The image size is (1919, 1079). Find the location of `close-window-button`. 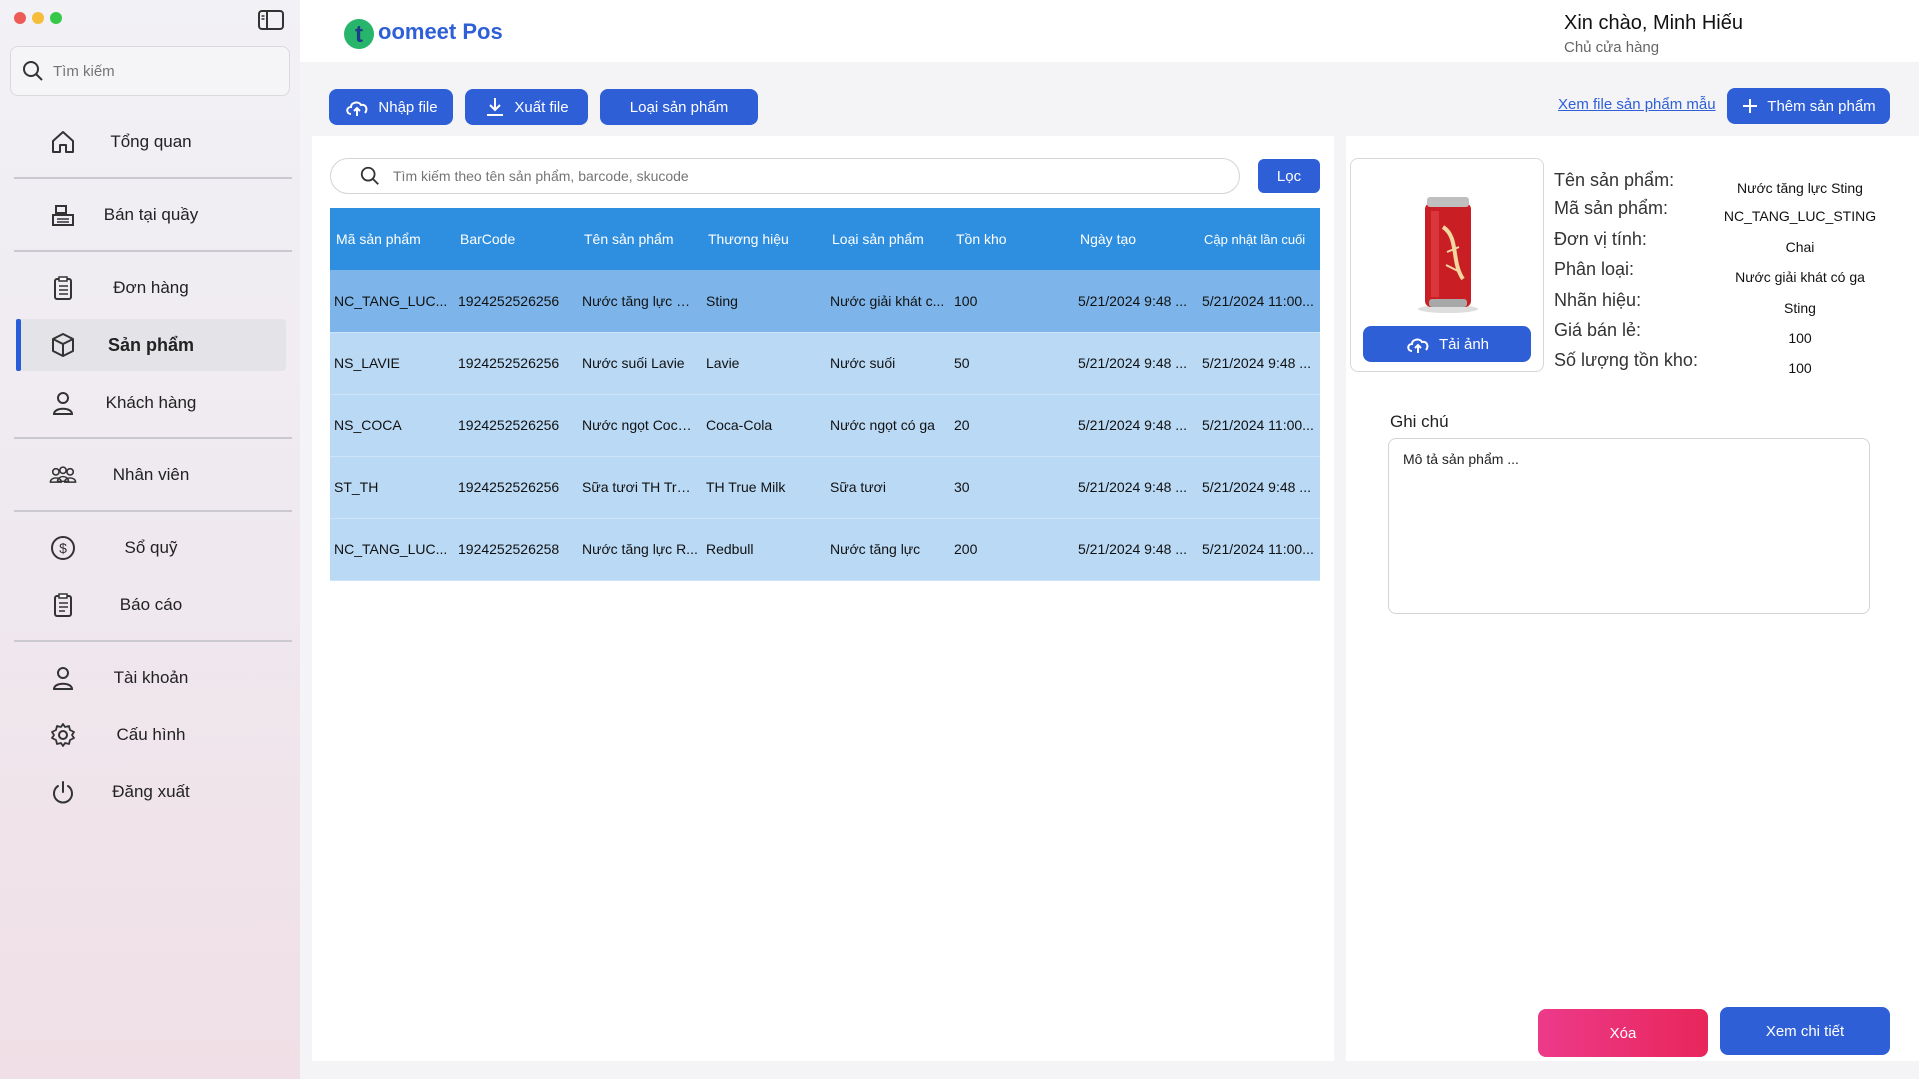

close-window-button is located at coordinates (20, 18).